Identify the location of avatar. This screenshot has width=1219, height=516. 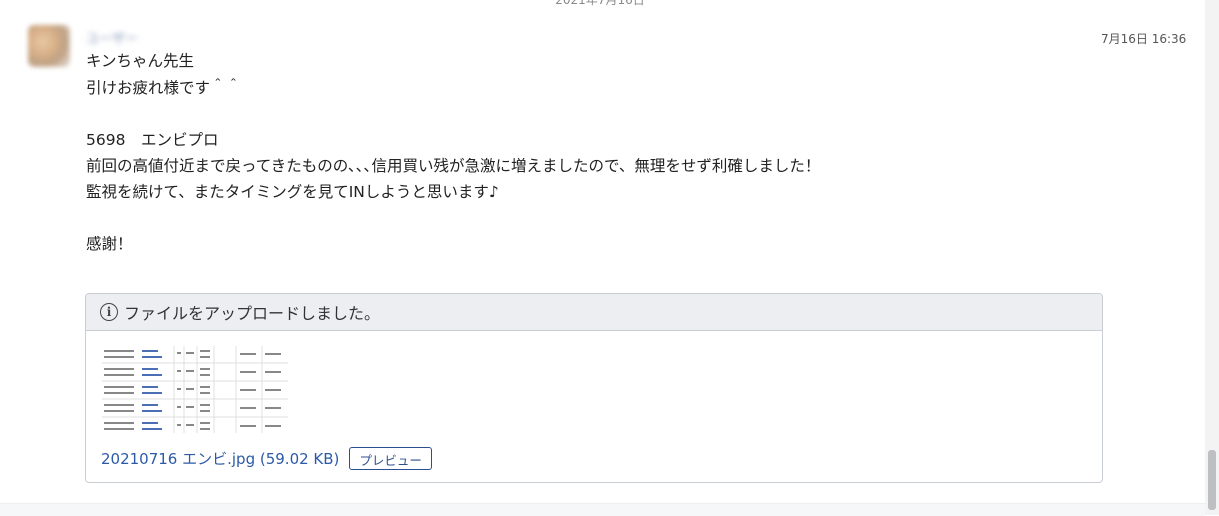
(49, 46).